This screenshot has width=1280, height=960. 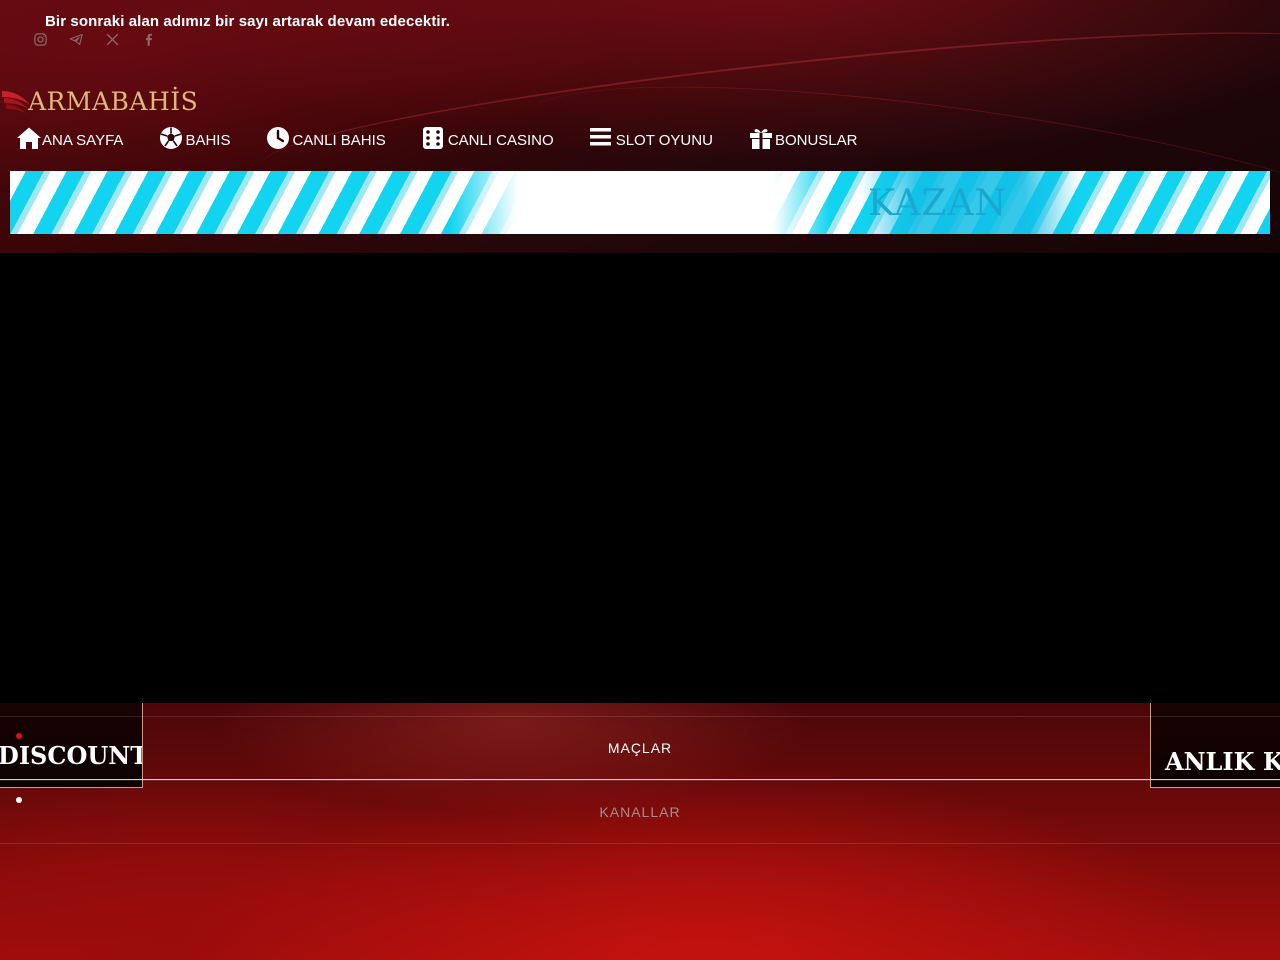 What do you see at coordinates (40, 39) in the screenshot?
I see `instagram-icon` at bounding box center [40, 39].